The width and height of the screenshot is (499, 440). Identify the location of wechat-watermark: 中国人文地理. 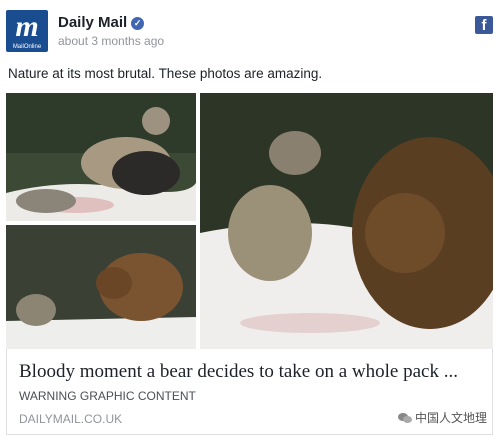
(442, 417).